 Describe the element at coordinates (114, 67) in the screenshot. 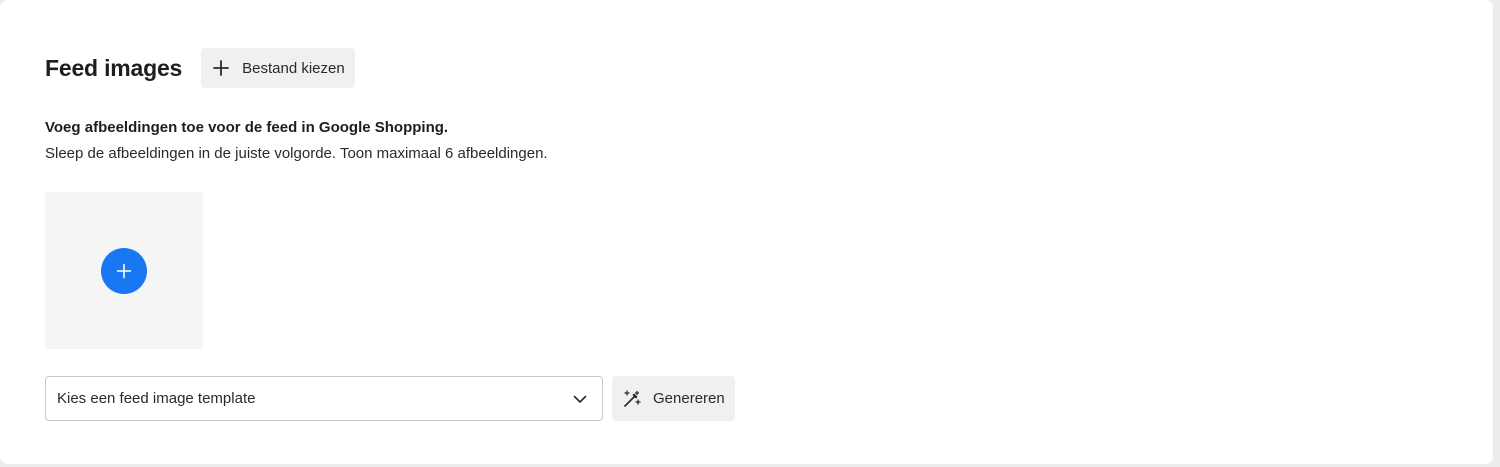

I see `section-title: Feed images` at that location.